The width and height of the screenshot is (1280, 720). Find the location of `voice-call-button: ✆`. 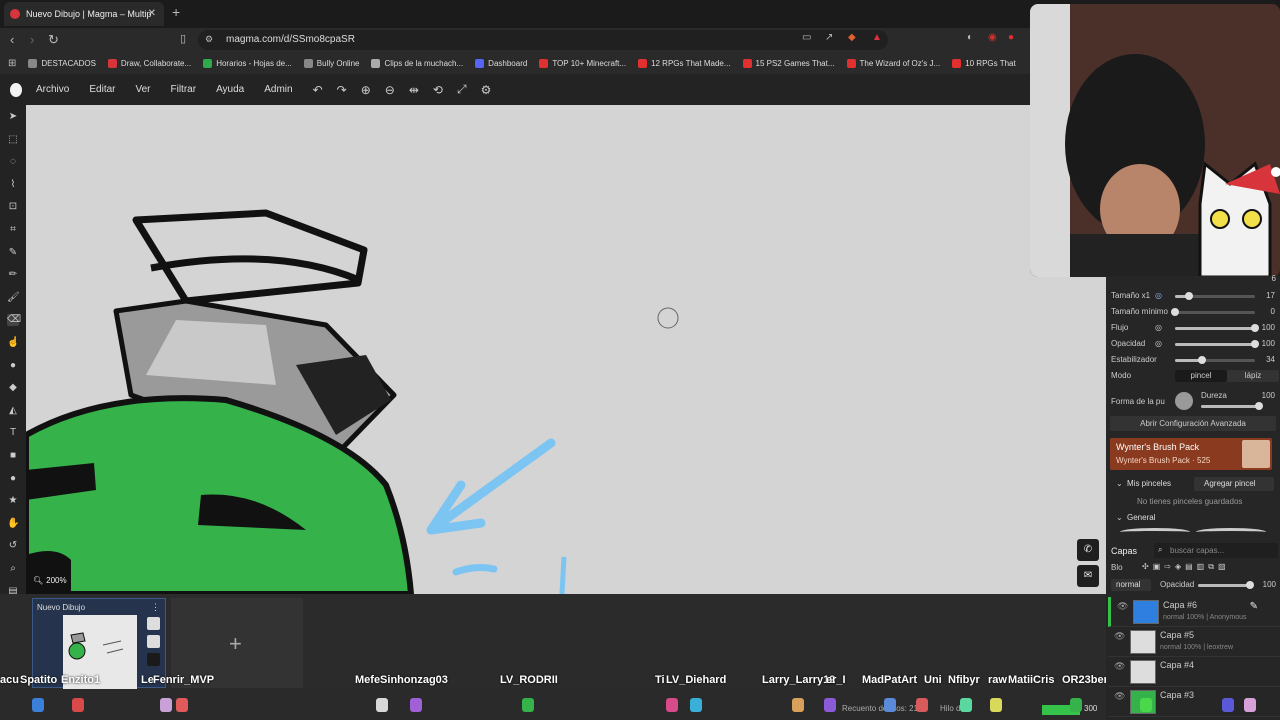

voice-call-button: ✆ is located at coordinates (1088, 550).